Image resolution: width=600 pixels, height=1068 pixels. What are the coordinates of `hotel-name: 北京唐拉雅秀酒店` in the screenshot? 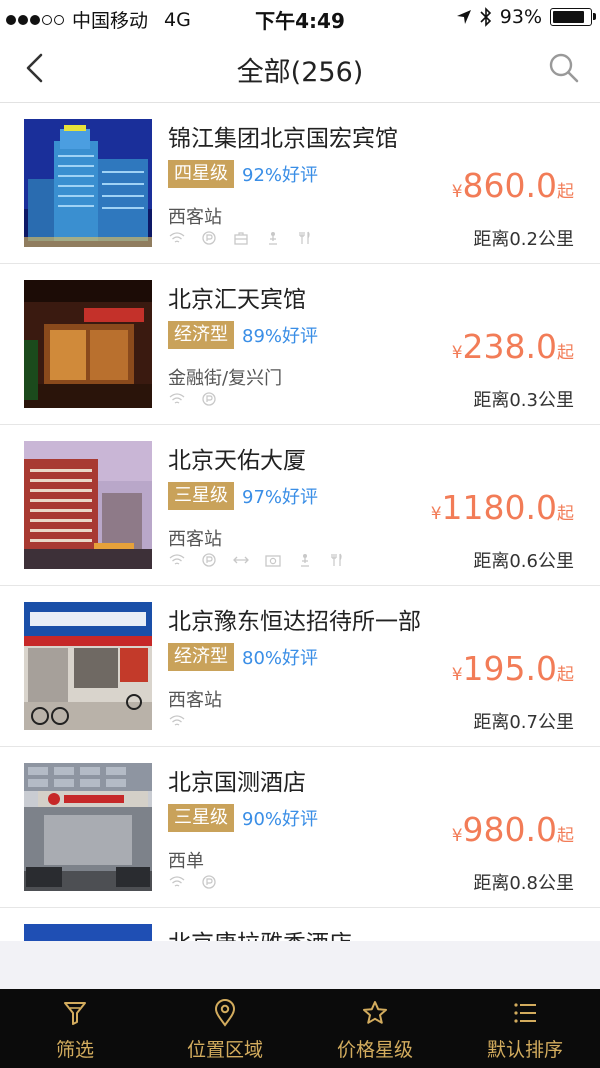 It's located at (260, 932).